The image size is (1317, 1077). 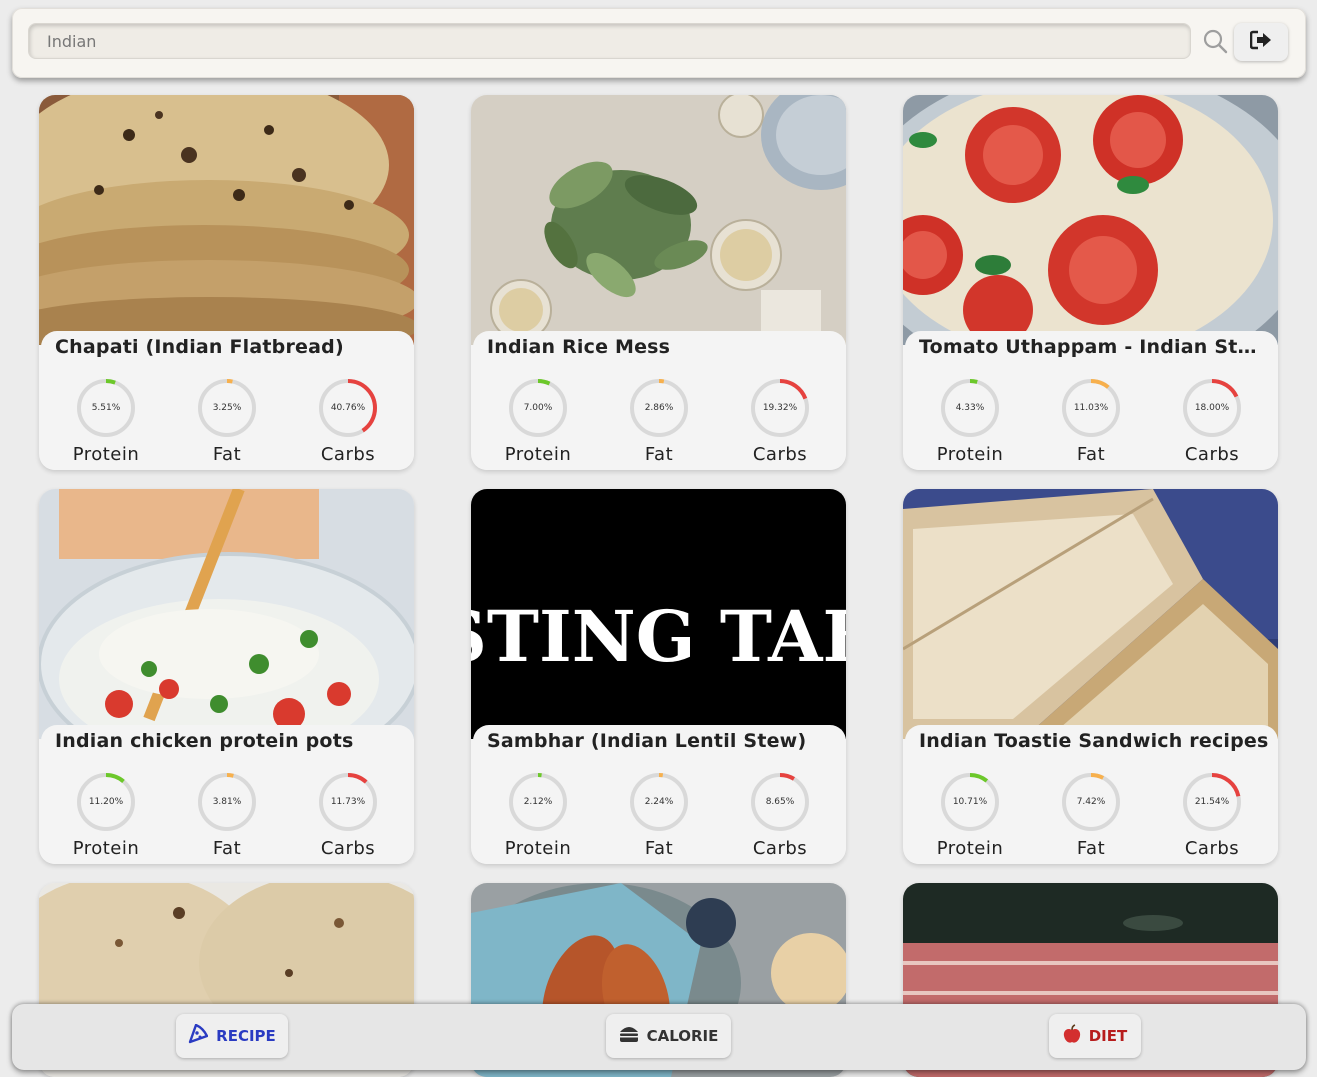 What do you see at coordinates (970, 802) in the screenshot?
I see `protein-value: 10.71%` at bounding box center [970, 802].